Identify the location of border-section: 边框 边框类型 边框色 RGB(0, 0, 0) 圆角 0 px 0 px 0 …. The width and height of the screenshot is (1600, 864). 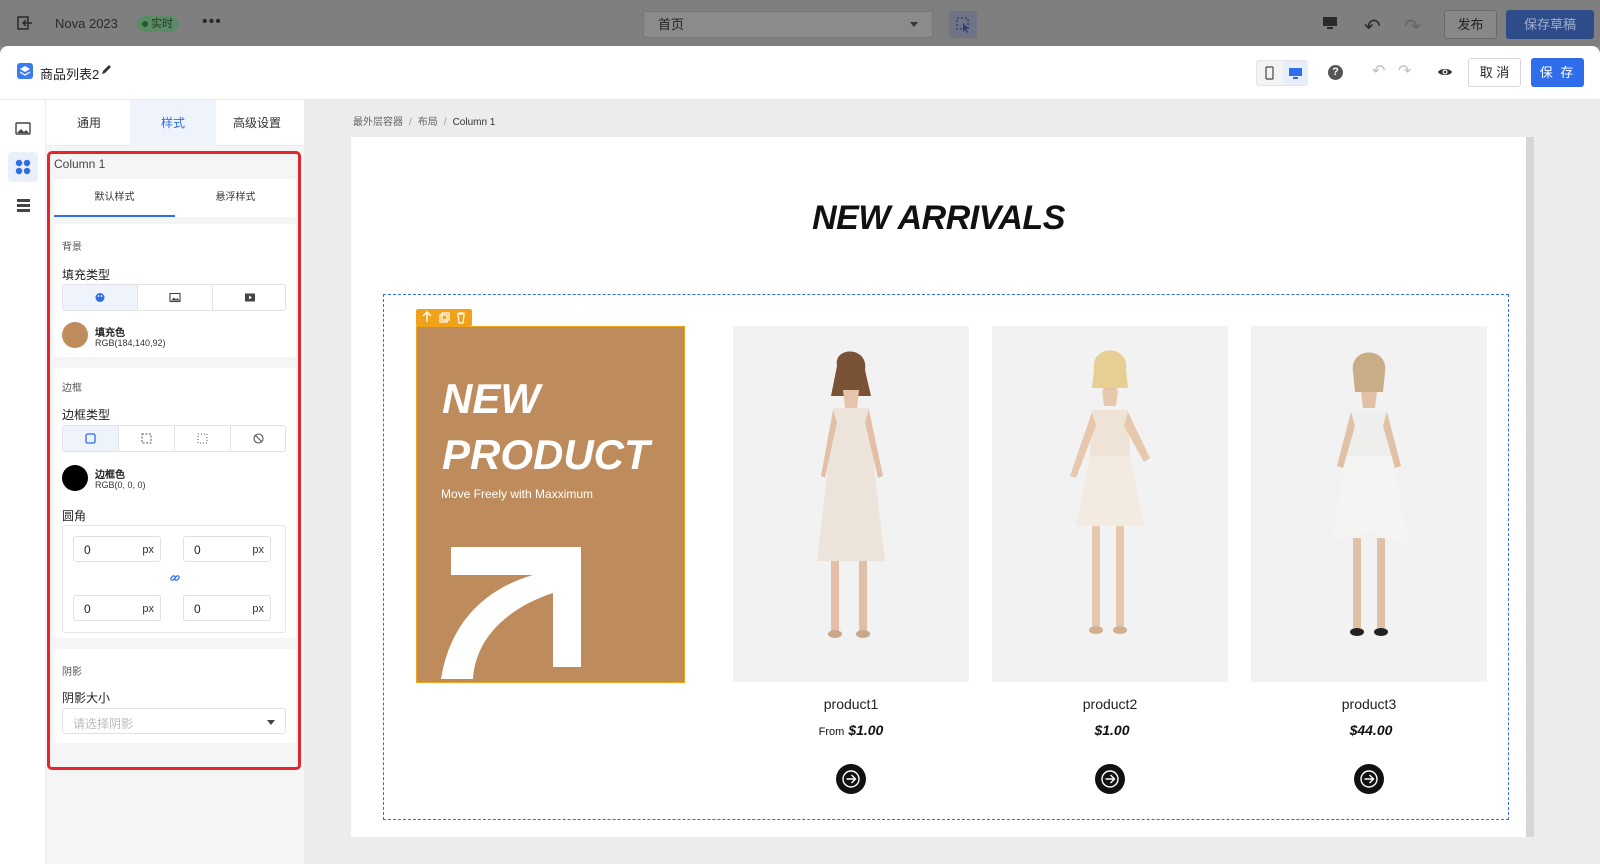
(175, 503).